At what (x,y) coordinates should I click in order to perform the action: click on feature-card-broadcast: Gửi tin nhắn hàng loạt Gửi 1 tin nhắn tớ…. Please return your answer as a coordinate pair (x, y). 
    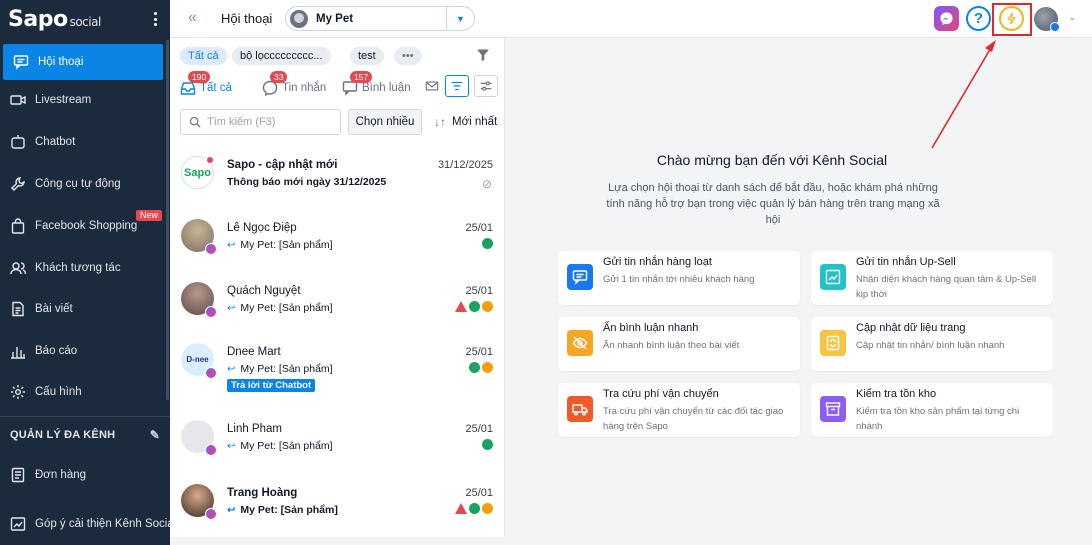
    Looking at the image, I should click on (679, 278).